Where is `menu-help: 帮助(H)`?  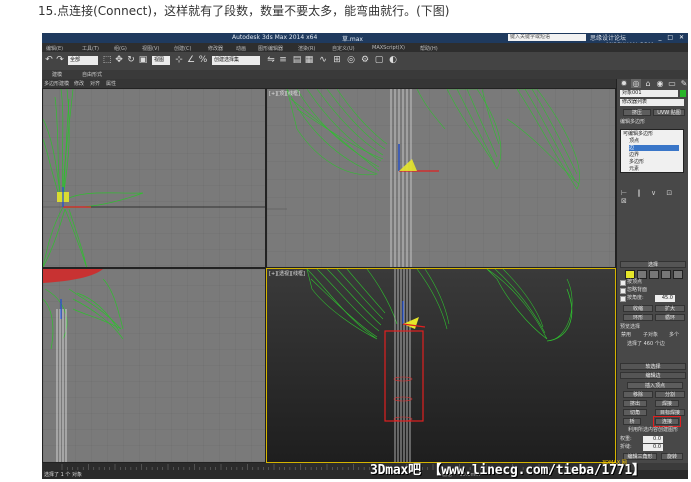
menu-help: 帮助(H) is located at coordinates (429, 48).